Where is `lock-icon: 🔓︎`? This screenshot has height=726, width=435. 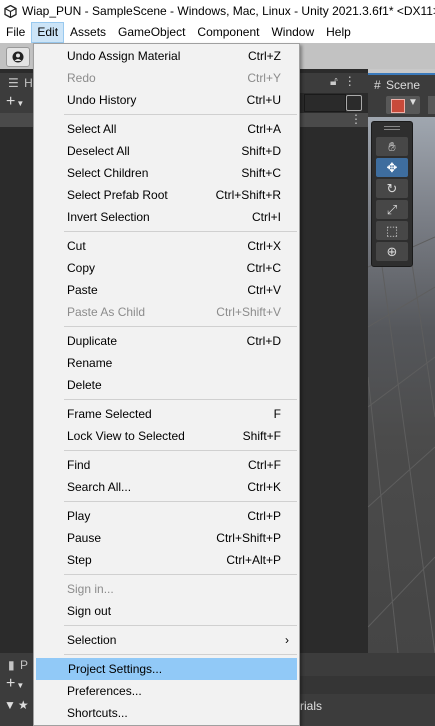
lock-icon: 🔓︎ is located at coordinates (334, 81).